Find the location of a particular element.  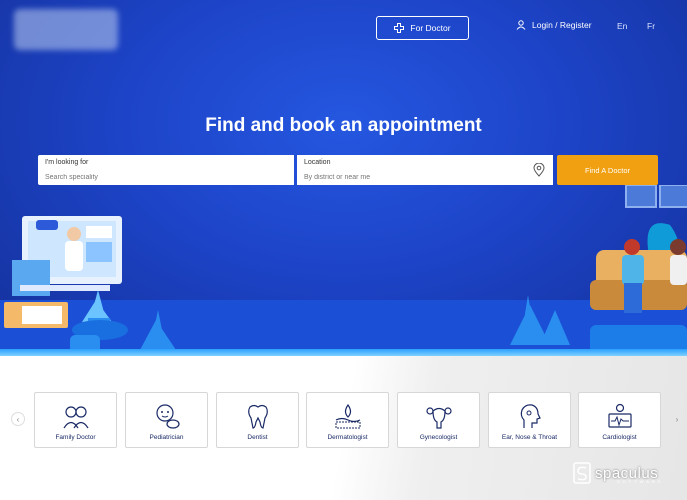

cardiology-icon is located at coordinates (619, 415).